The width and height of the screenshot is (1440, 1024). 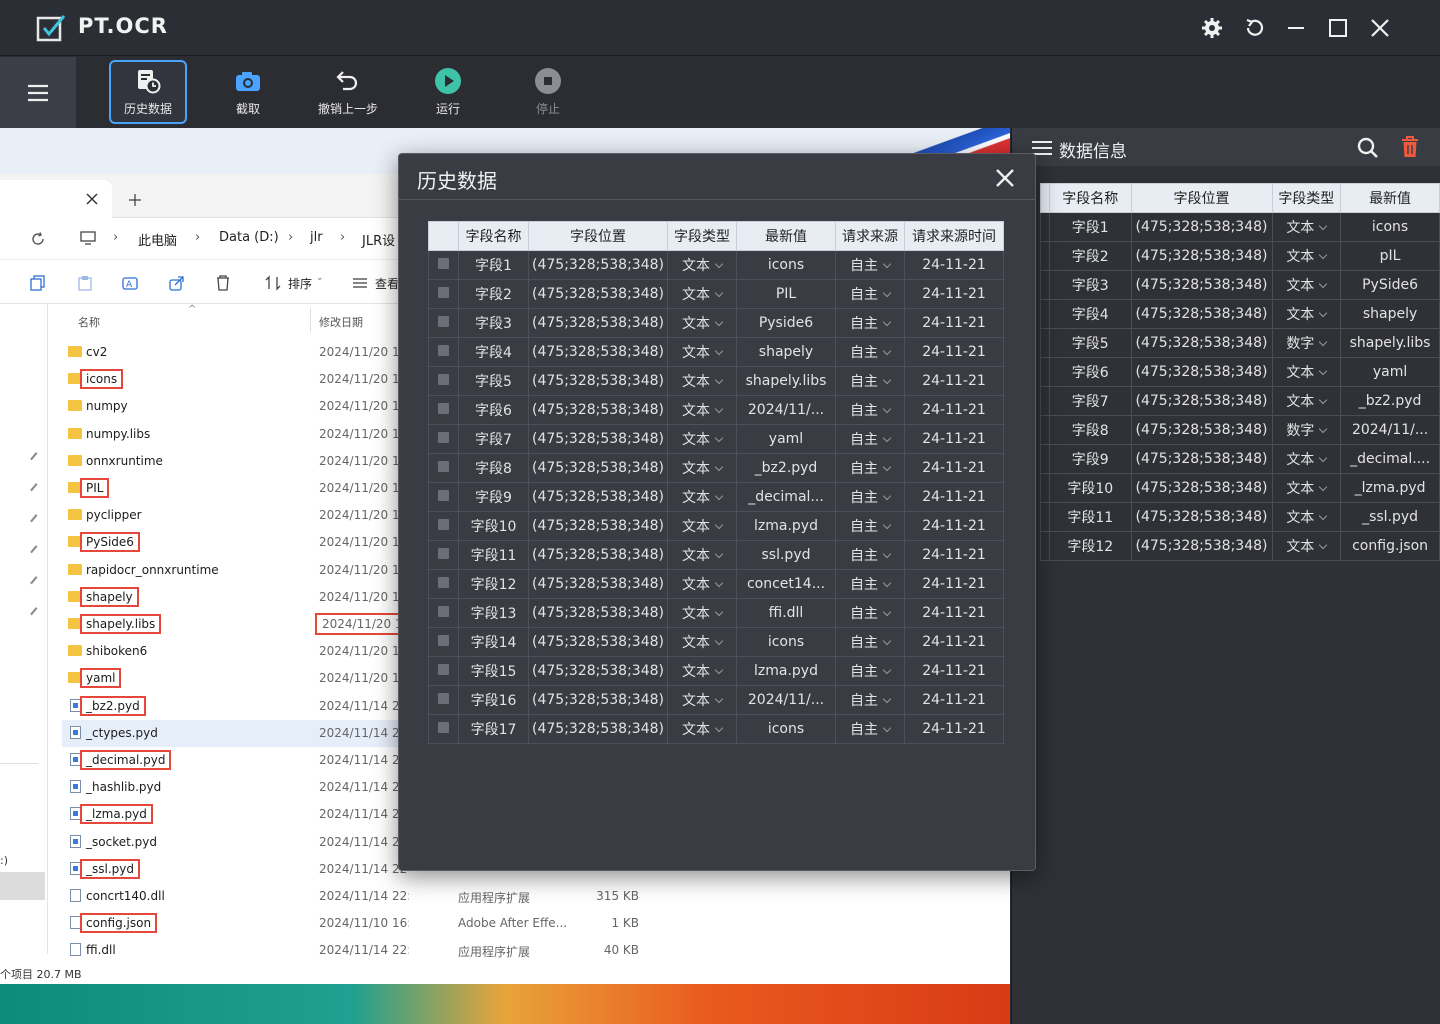 I want to click on table-row: 字段1 (475;328;538;348) 文本 icons 自主 24-11-21, so click(x=716, y=265).